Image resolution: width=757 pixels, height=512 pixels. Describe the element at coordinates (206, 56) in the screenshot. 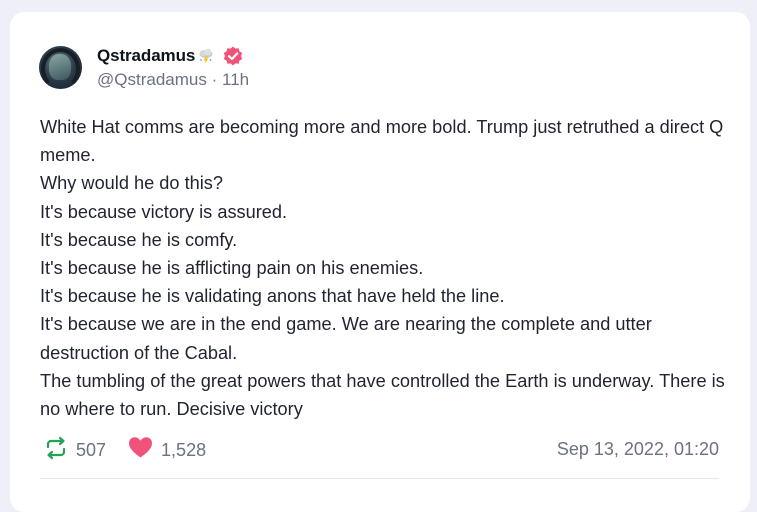

I see `cloud-lightning-icon` at that location.